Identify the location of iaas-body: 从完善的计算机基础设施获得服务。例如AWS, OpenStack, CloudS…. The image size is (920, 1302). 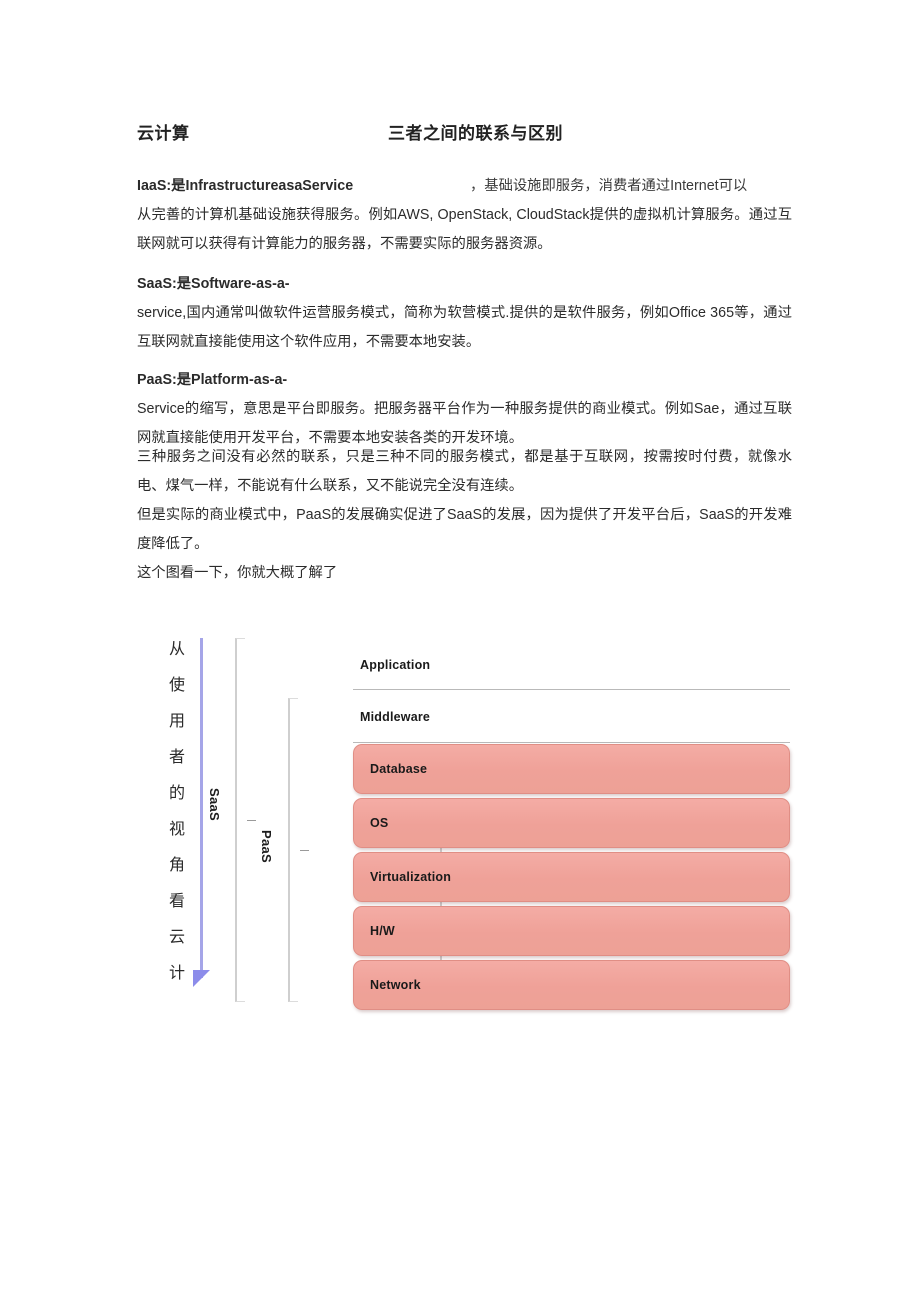
(464, 229).